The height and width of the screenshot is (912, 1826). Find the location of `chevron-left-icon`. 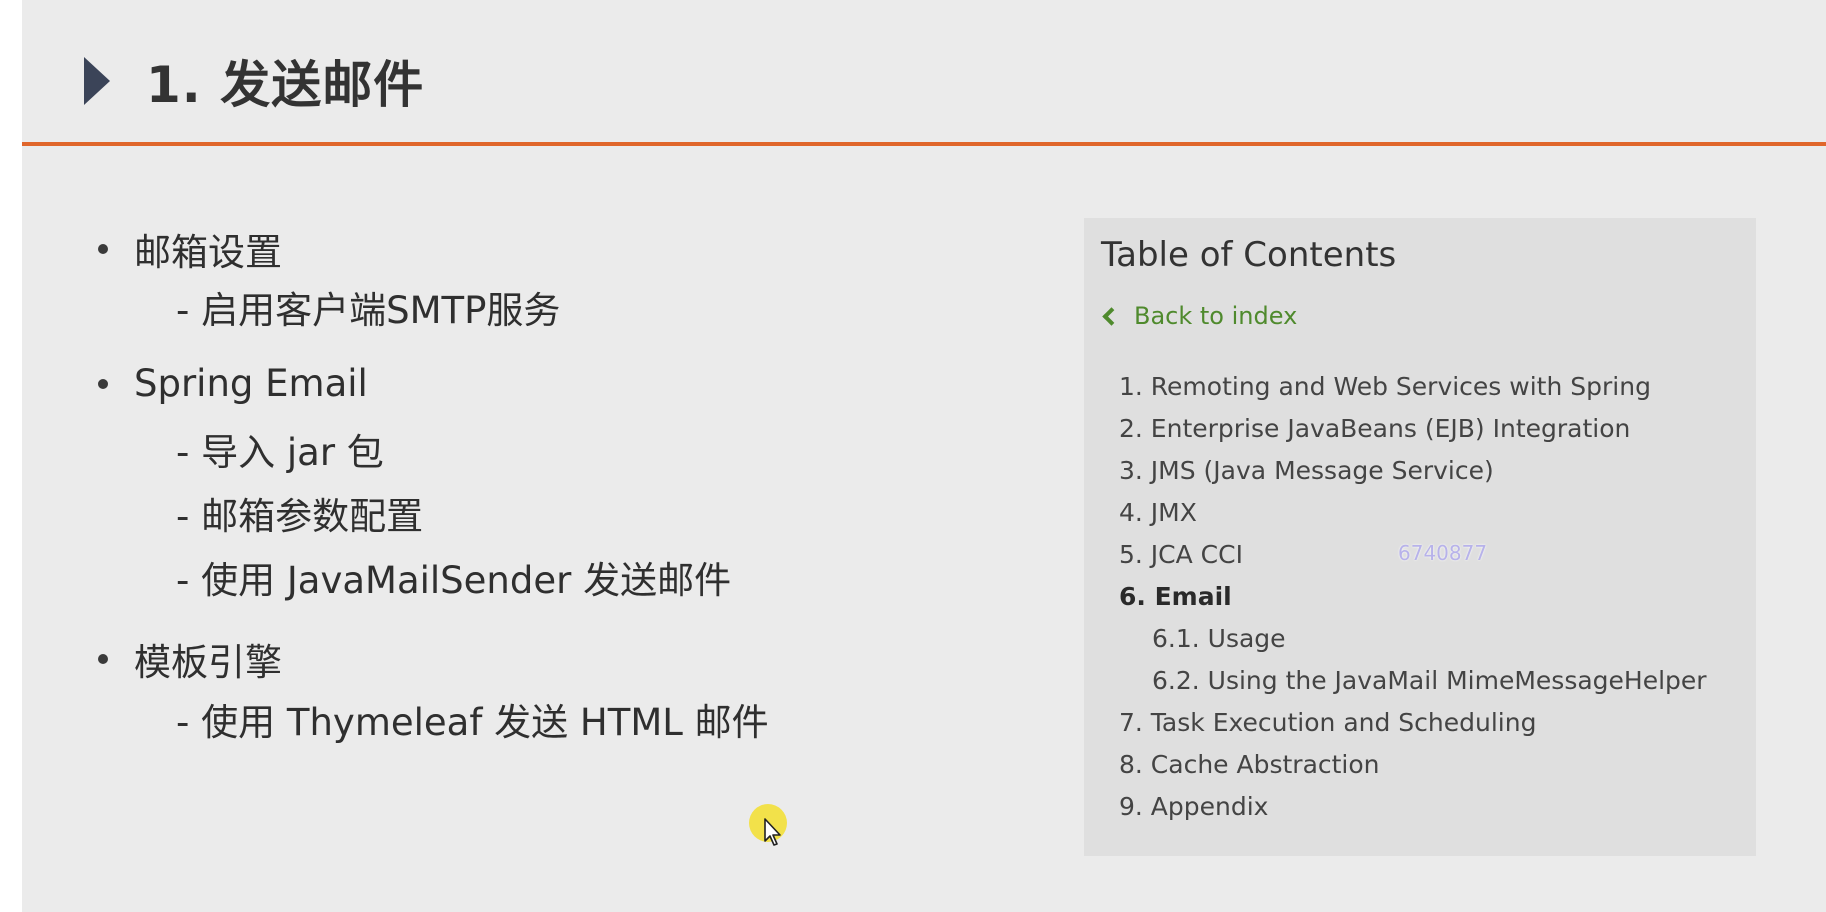

chevron-left-icon is located at coordinates (1111, 316).